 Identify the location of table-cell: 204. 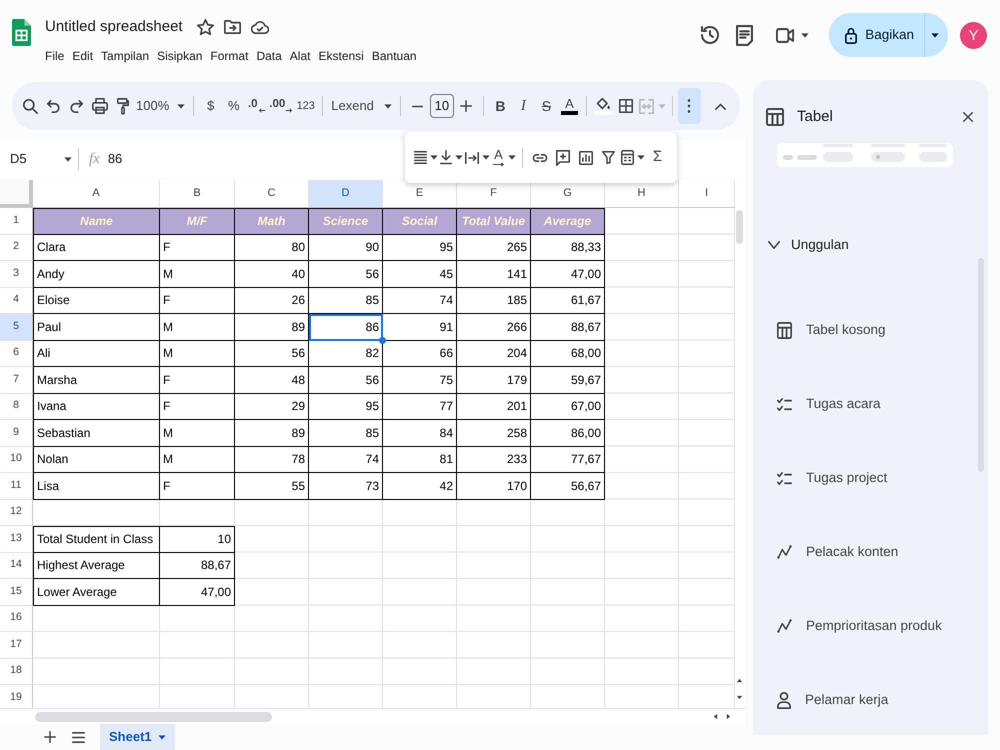
(494, 353).